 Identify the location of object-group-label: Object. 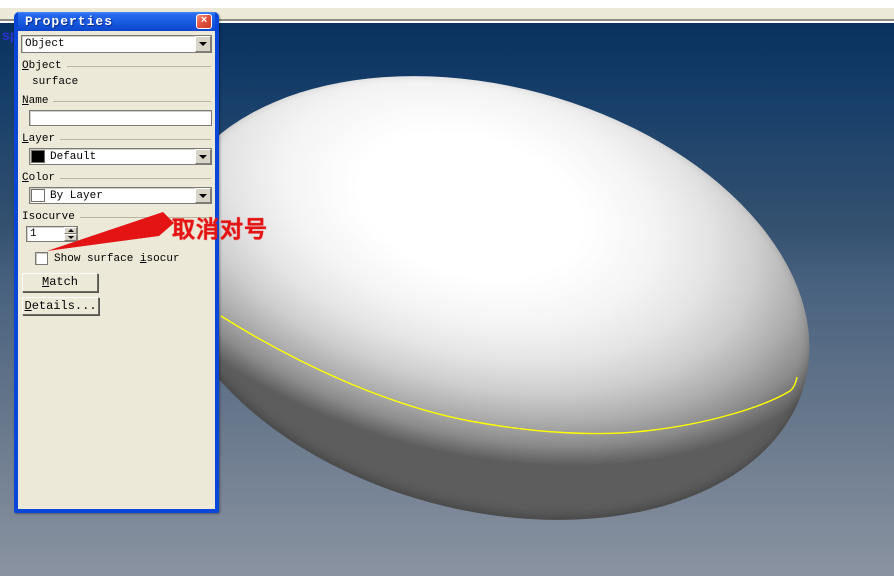
(42, 66).